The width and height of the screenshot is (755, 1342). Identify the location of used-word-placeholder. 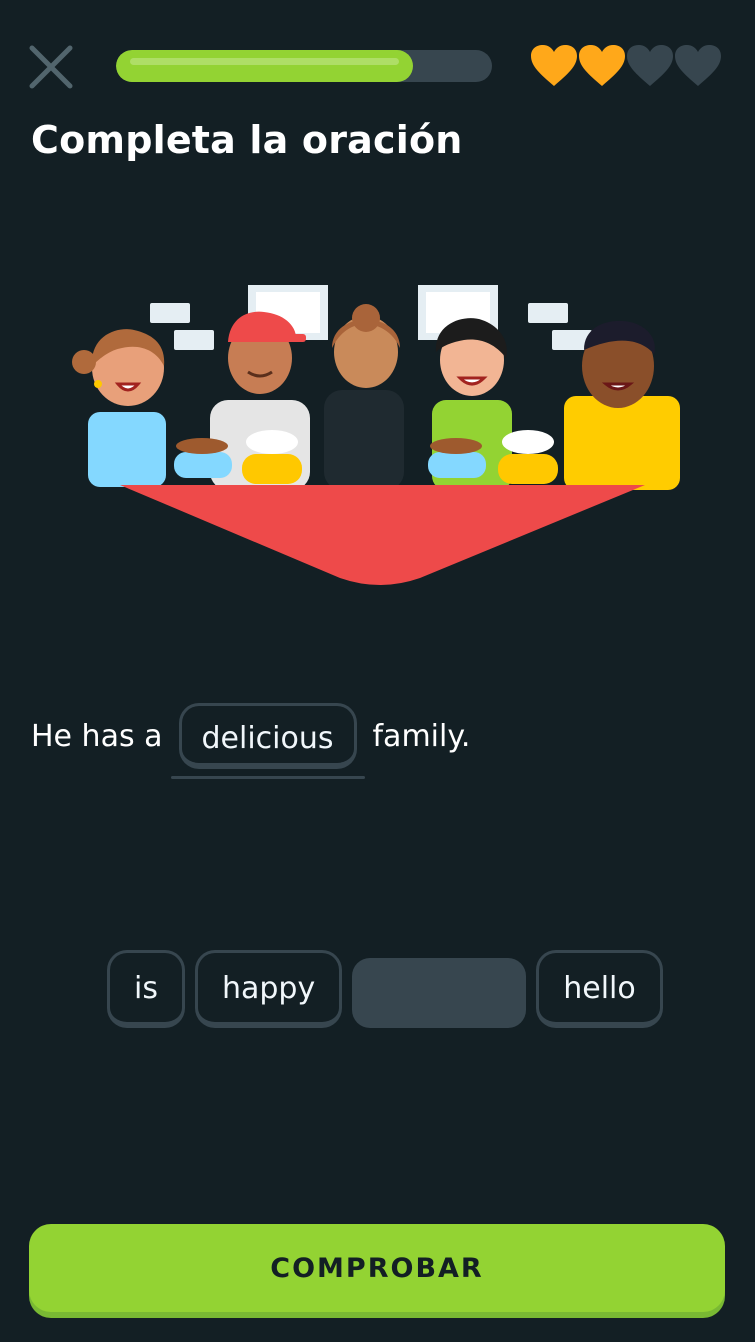
(439, 993).